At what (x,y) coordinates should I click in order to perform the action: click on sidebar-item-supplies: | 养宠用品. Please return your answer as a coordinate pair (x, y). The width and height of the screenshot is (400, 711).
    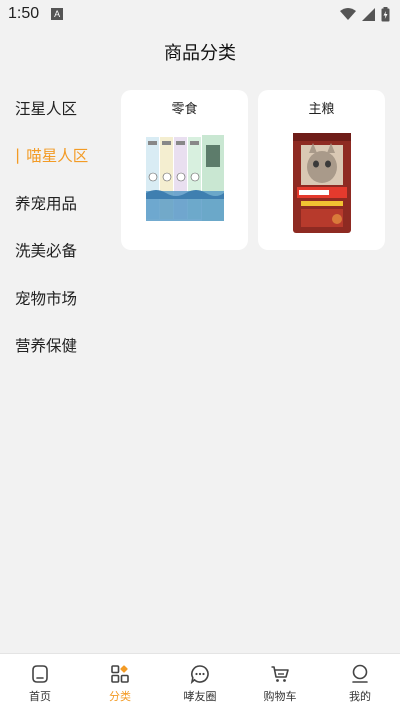
    Looking at the image, I should click on (55, 203).